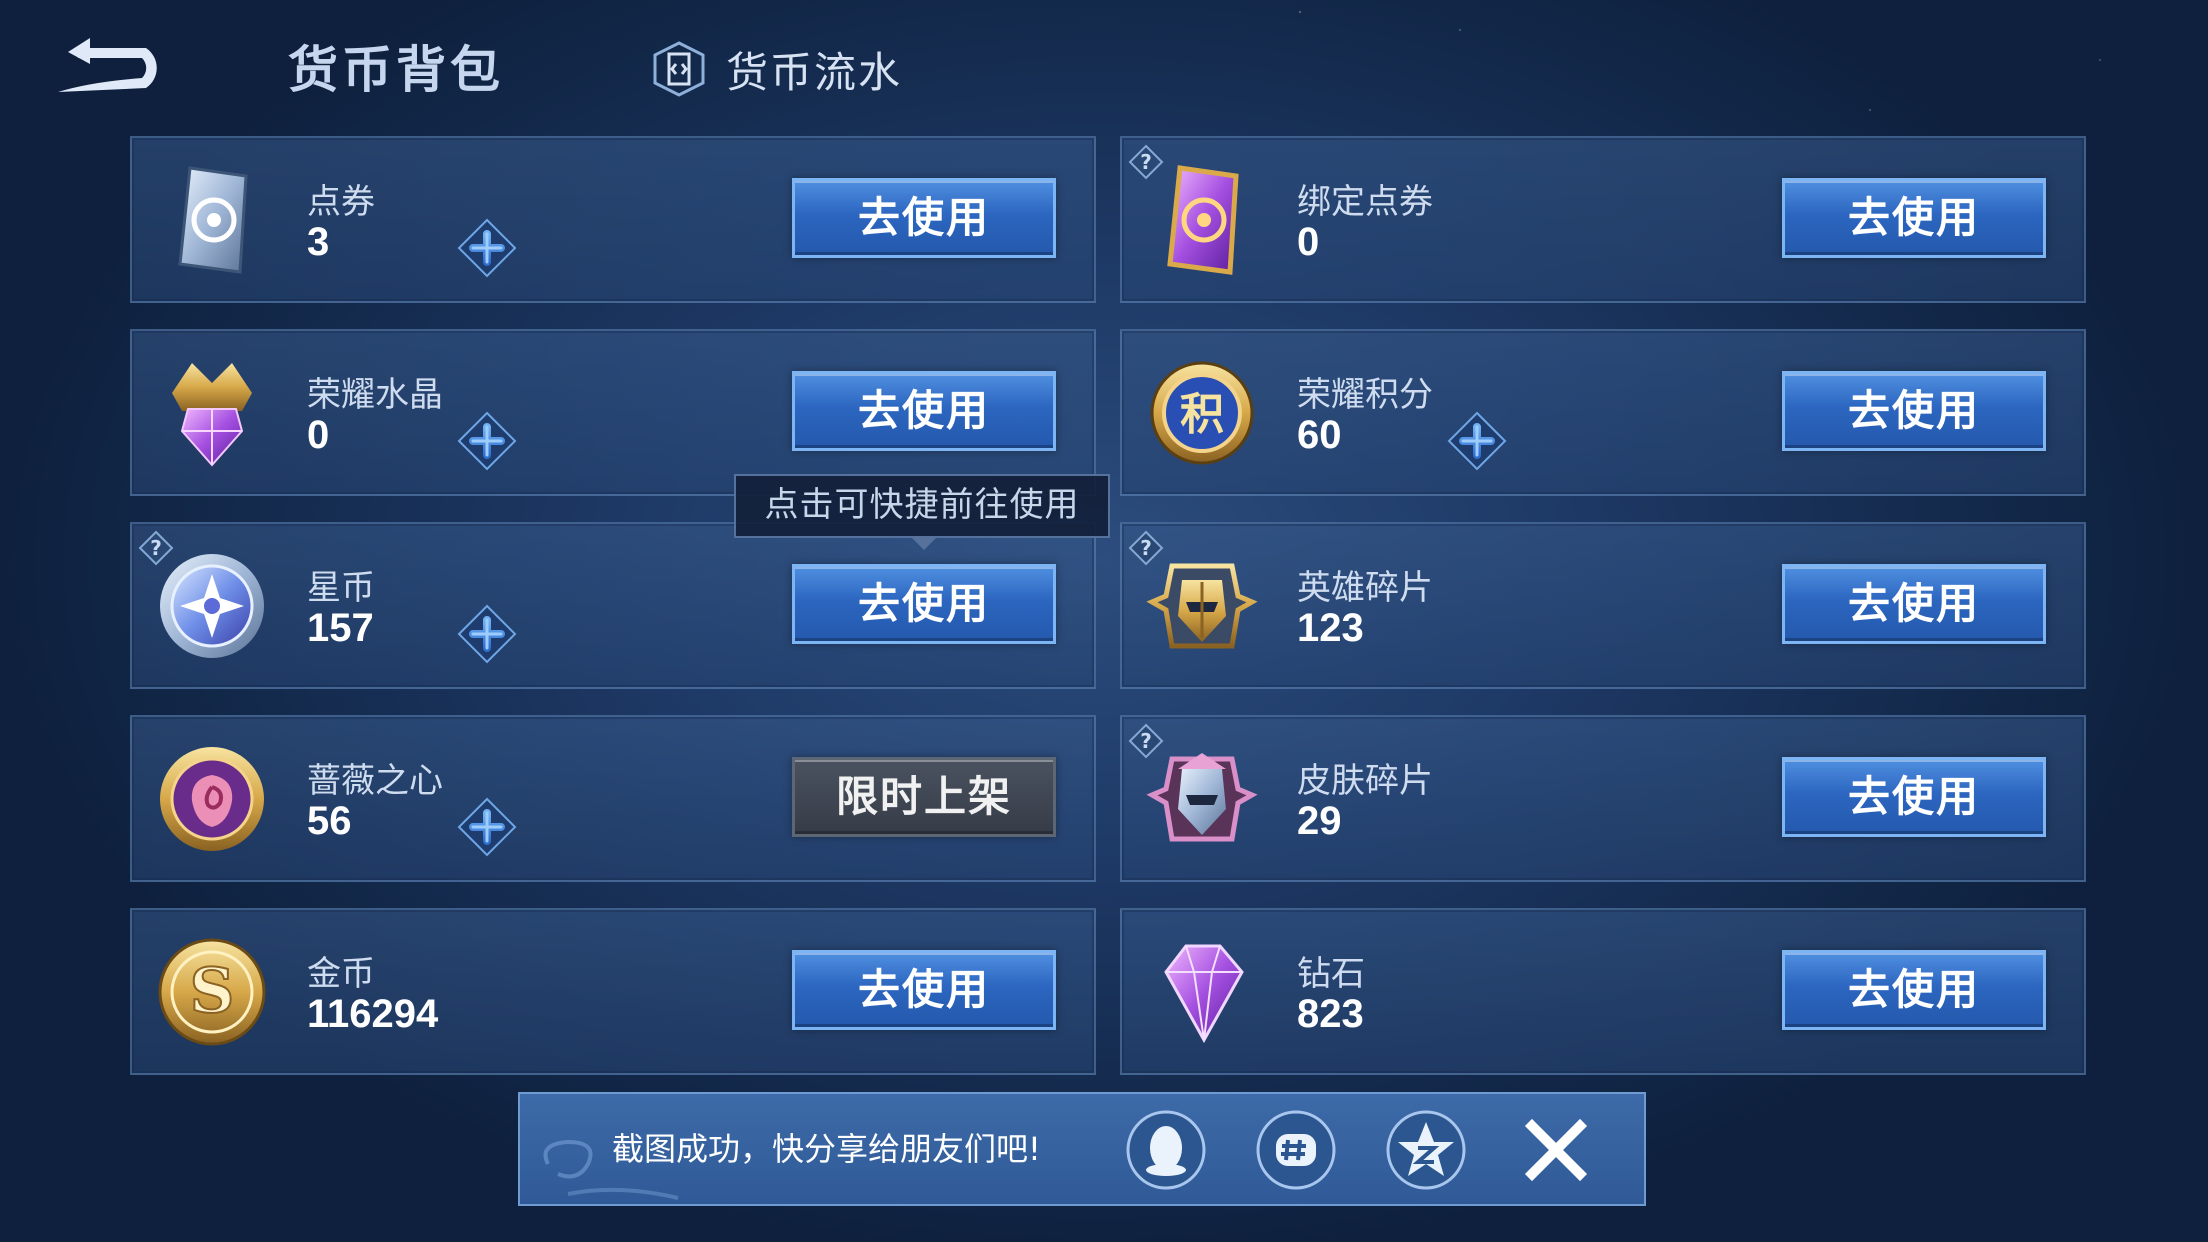  I want to click on currency-count: 116294, so click(373, 1014).